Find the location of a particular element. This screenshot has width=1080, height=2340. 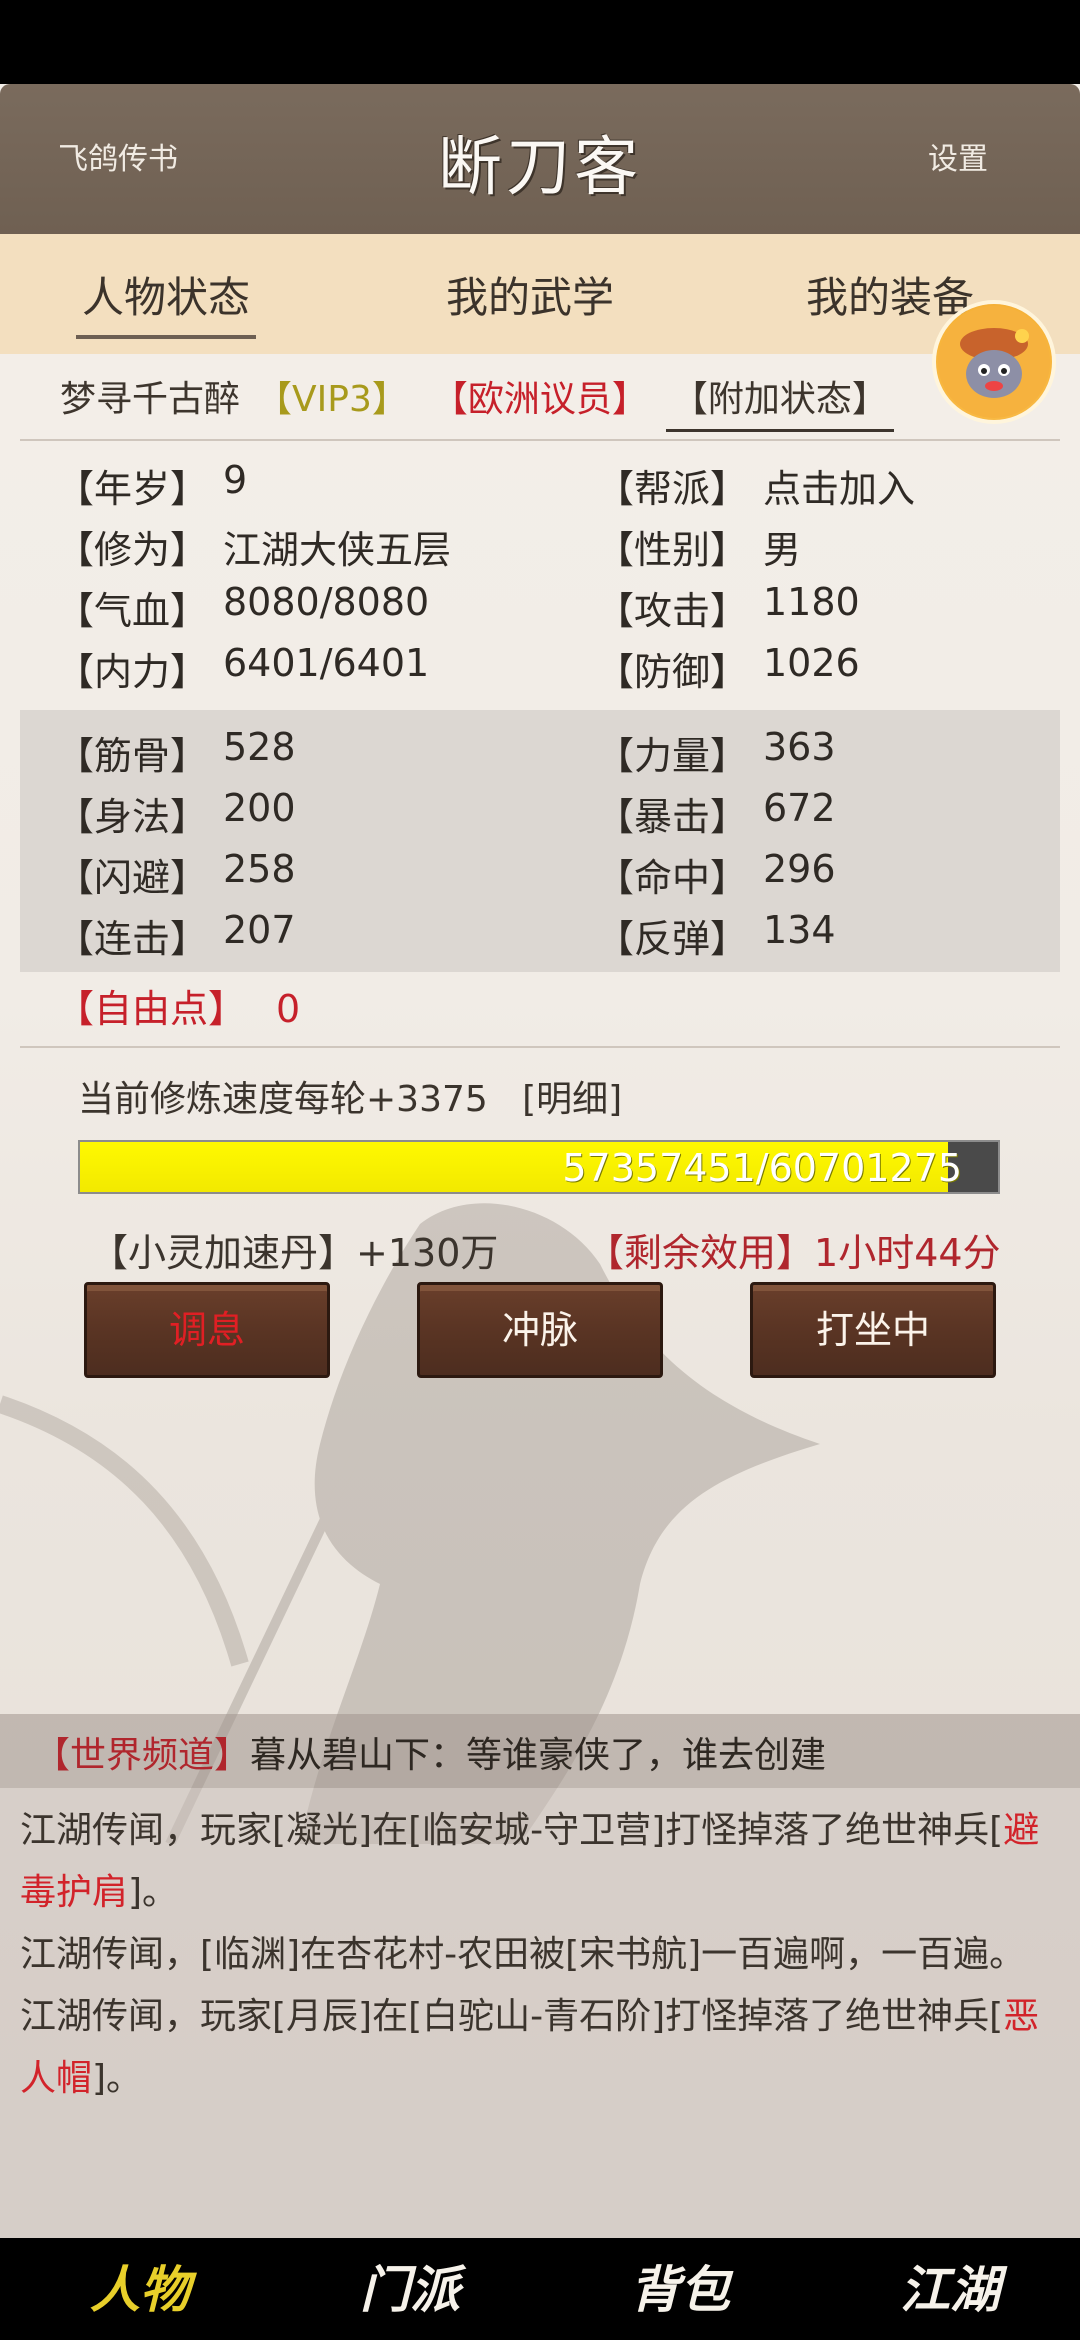

nav-label: 背包 is located at coordinates (680, 2289).